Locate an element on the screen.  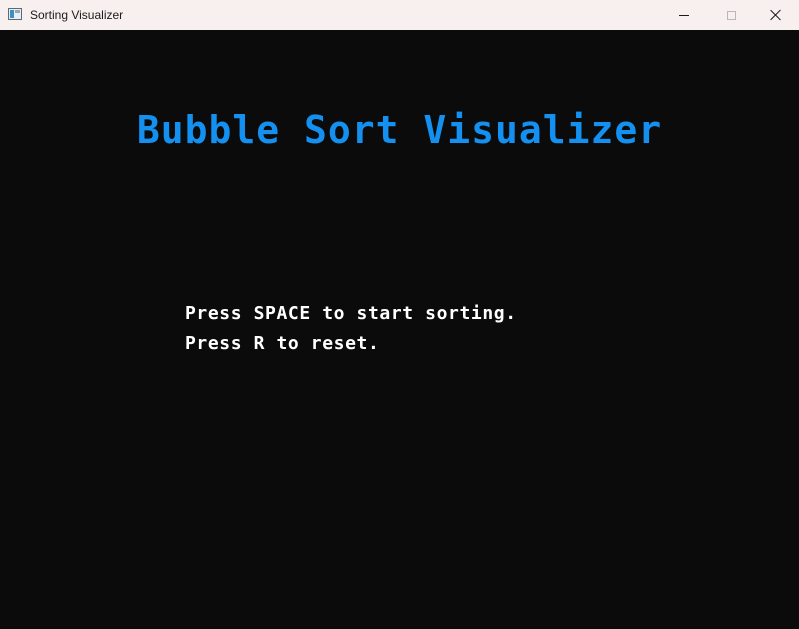
close-icon is located at coordinates (776, 15).